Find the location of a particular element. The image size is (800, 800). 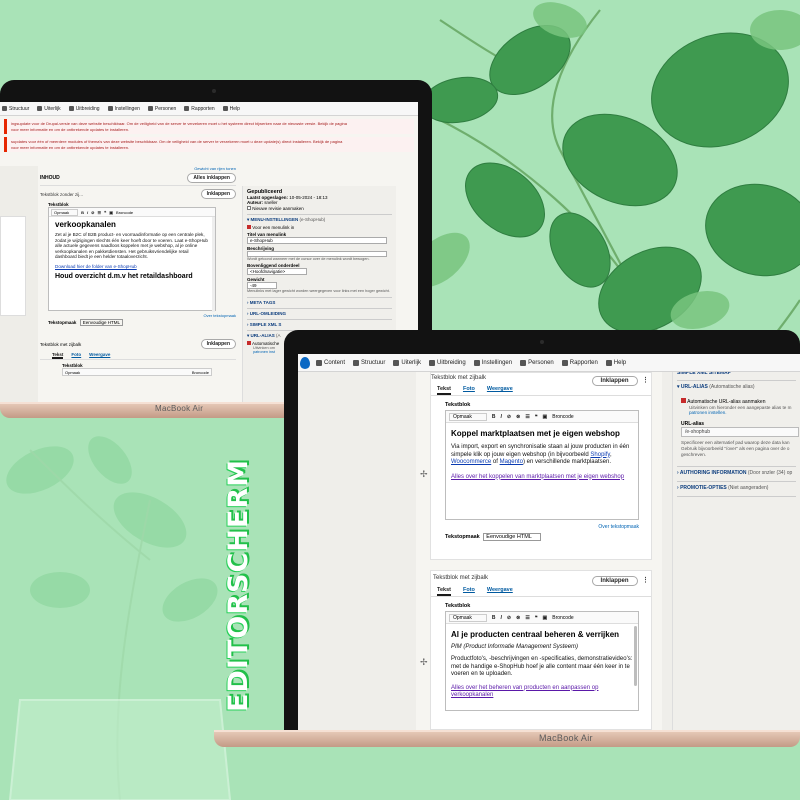

url-redirects-header: › URL-OMLEIDING is located at coordinates (319, 312).